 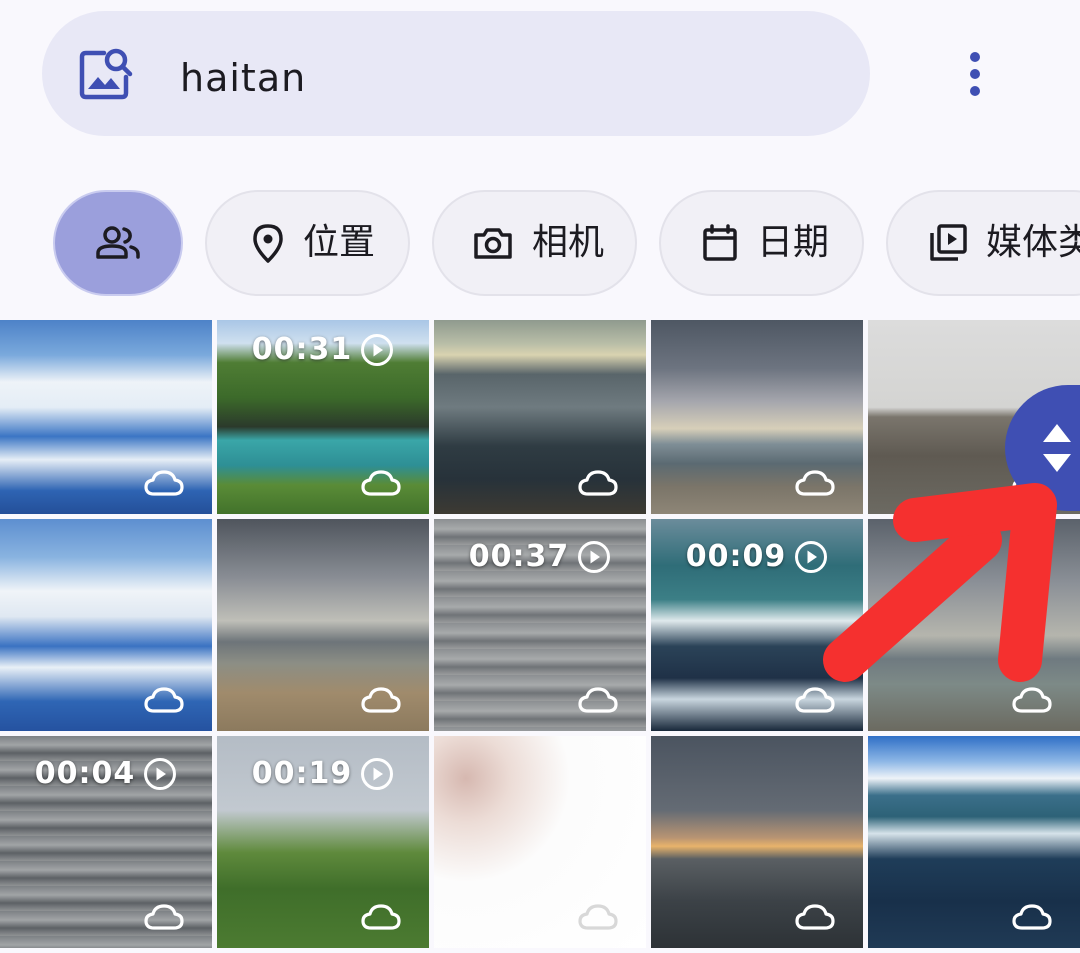 I want to click on video-duration: 00:09, so click(x=757, y=556).